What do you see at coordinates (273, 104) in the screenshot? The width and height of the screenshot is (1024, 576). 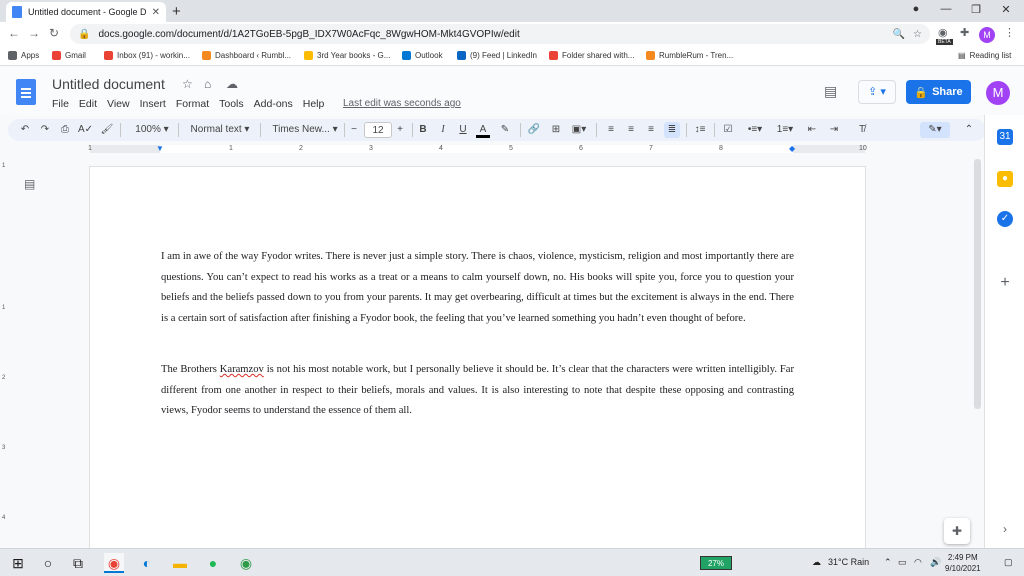 I see `menu-addons: Add-ons` at bounding box center [273, 104].